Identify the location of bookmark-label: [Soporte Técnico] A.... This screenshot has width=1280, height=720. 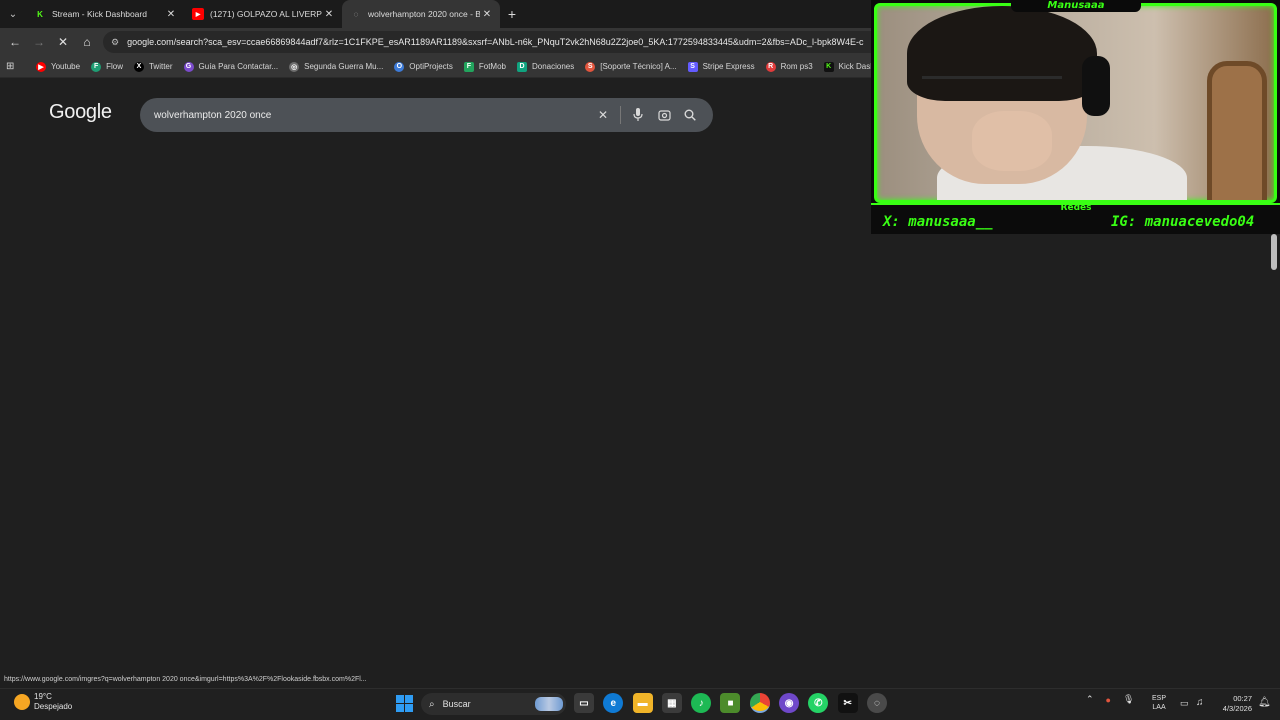
(638, 66).